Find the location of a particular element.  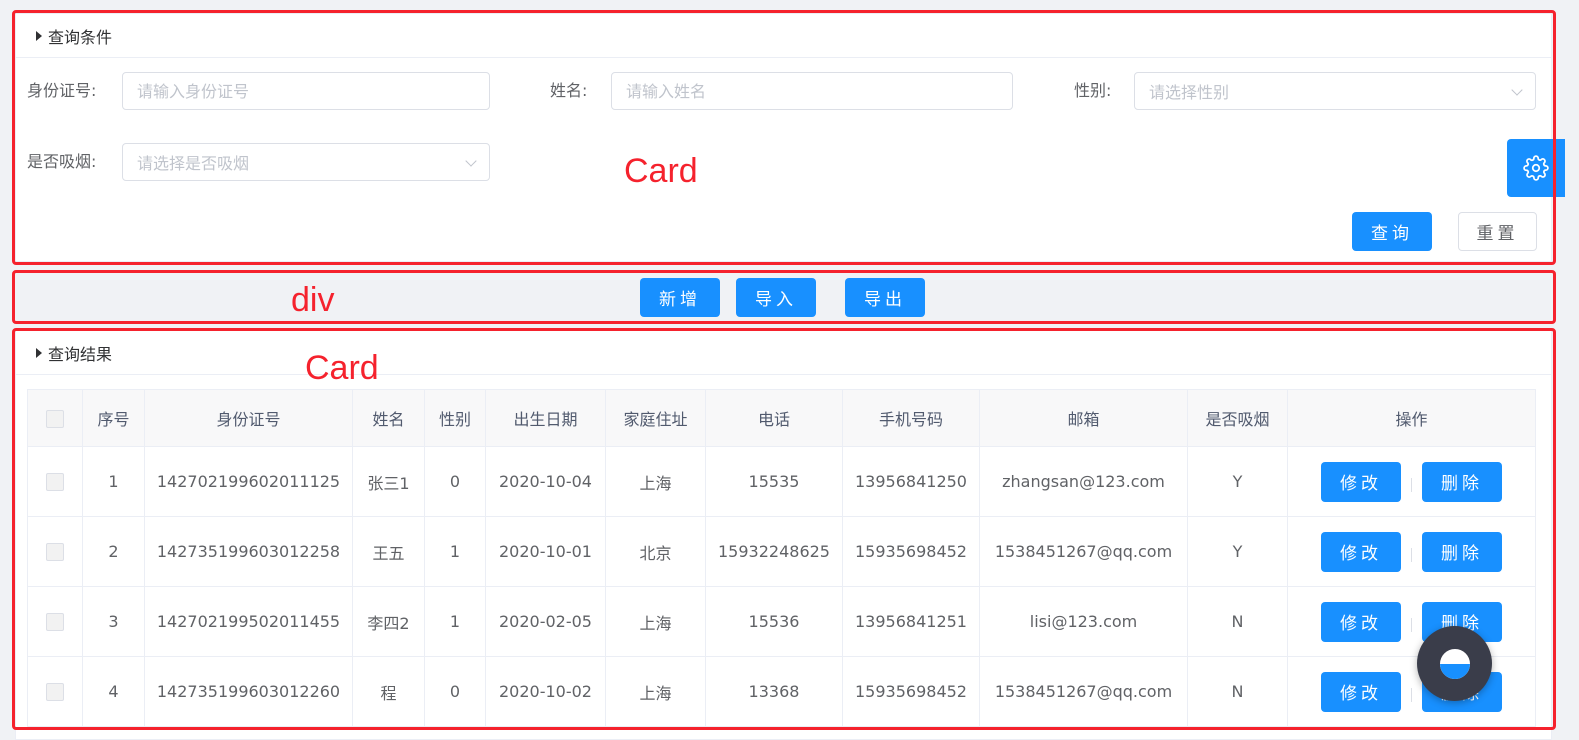

col-header: 手机号码 is located at coordinates (911, 418).